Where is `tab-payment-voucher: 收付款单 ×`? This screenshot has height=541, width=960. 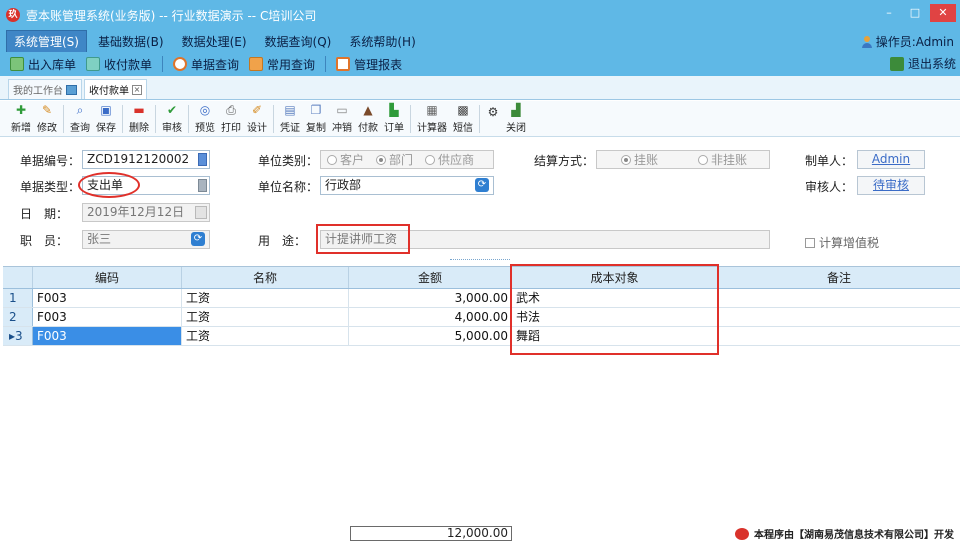
tab-payment-voucher: 收付款单 × is located at coordinates (115, 89).